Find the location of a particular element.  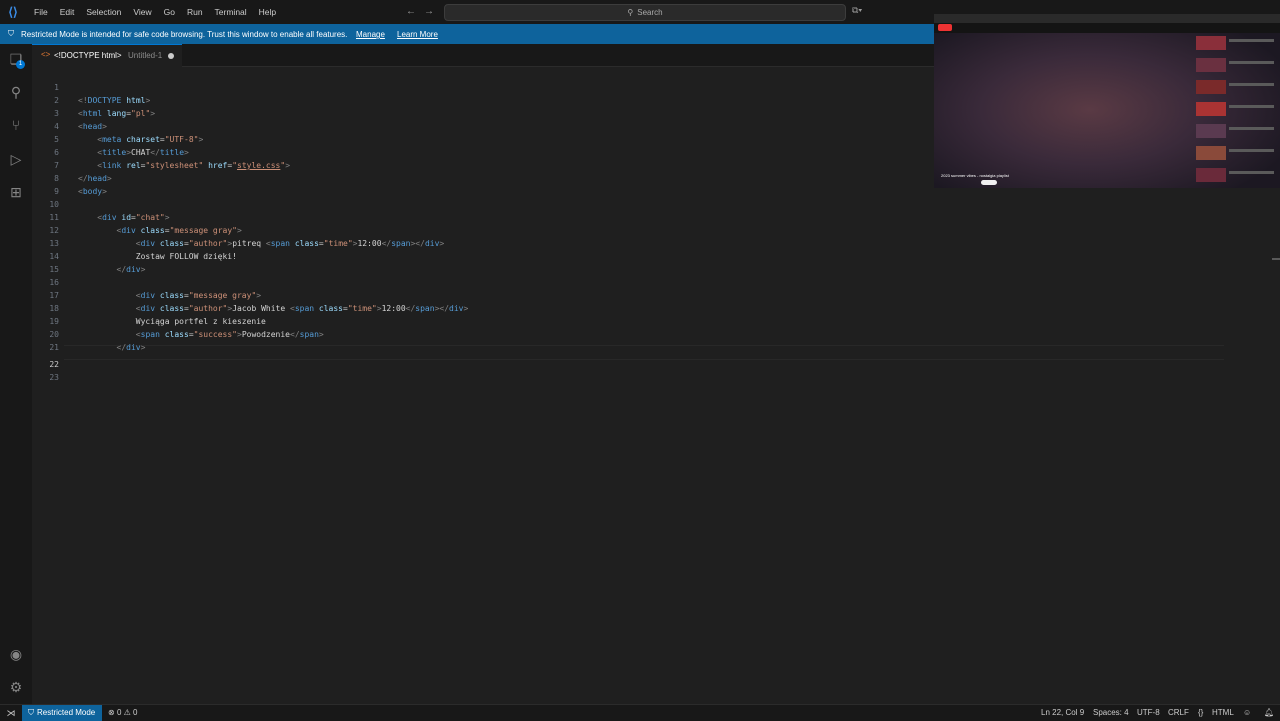

notifications-bell-icon: 🔔︎ is located at coordinates (1269, 713).